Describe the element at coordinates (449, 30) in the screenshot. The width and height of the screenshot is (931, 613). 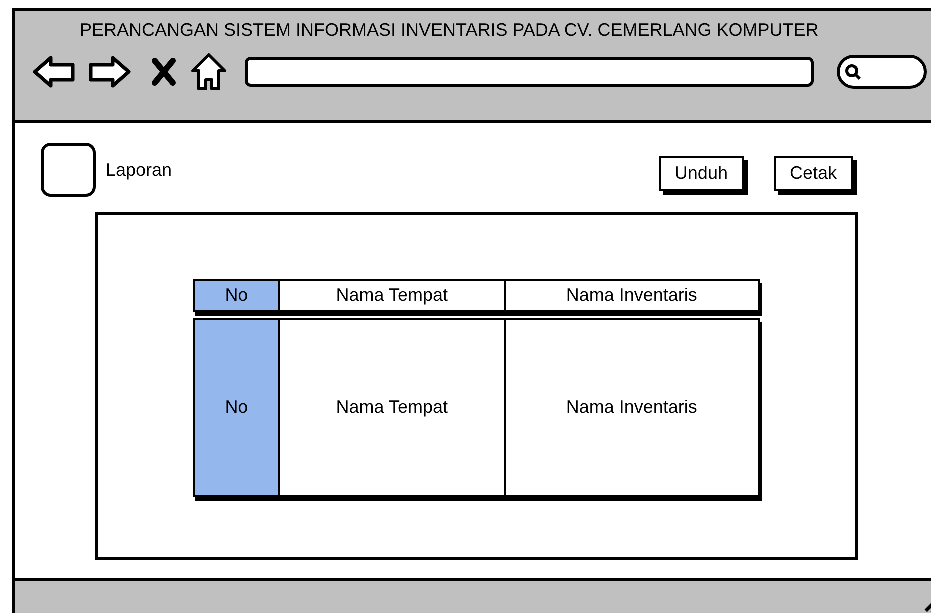
I see `window-title: PERANCANGAN SISTEM INFORMASI INVENTARIS PADA CV. CEMERLANG KOMPUTER` at that location.